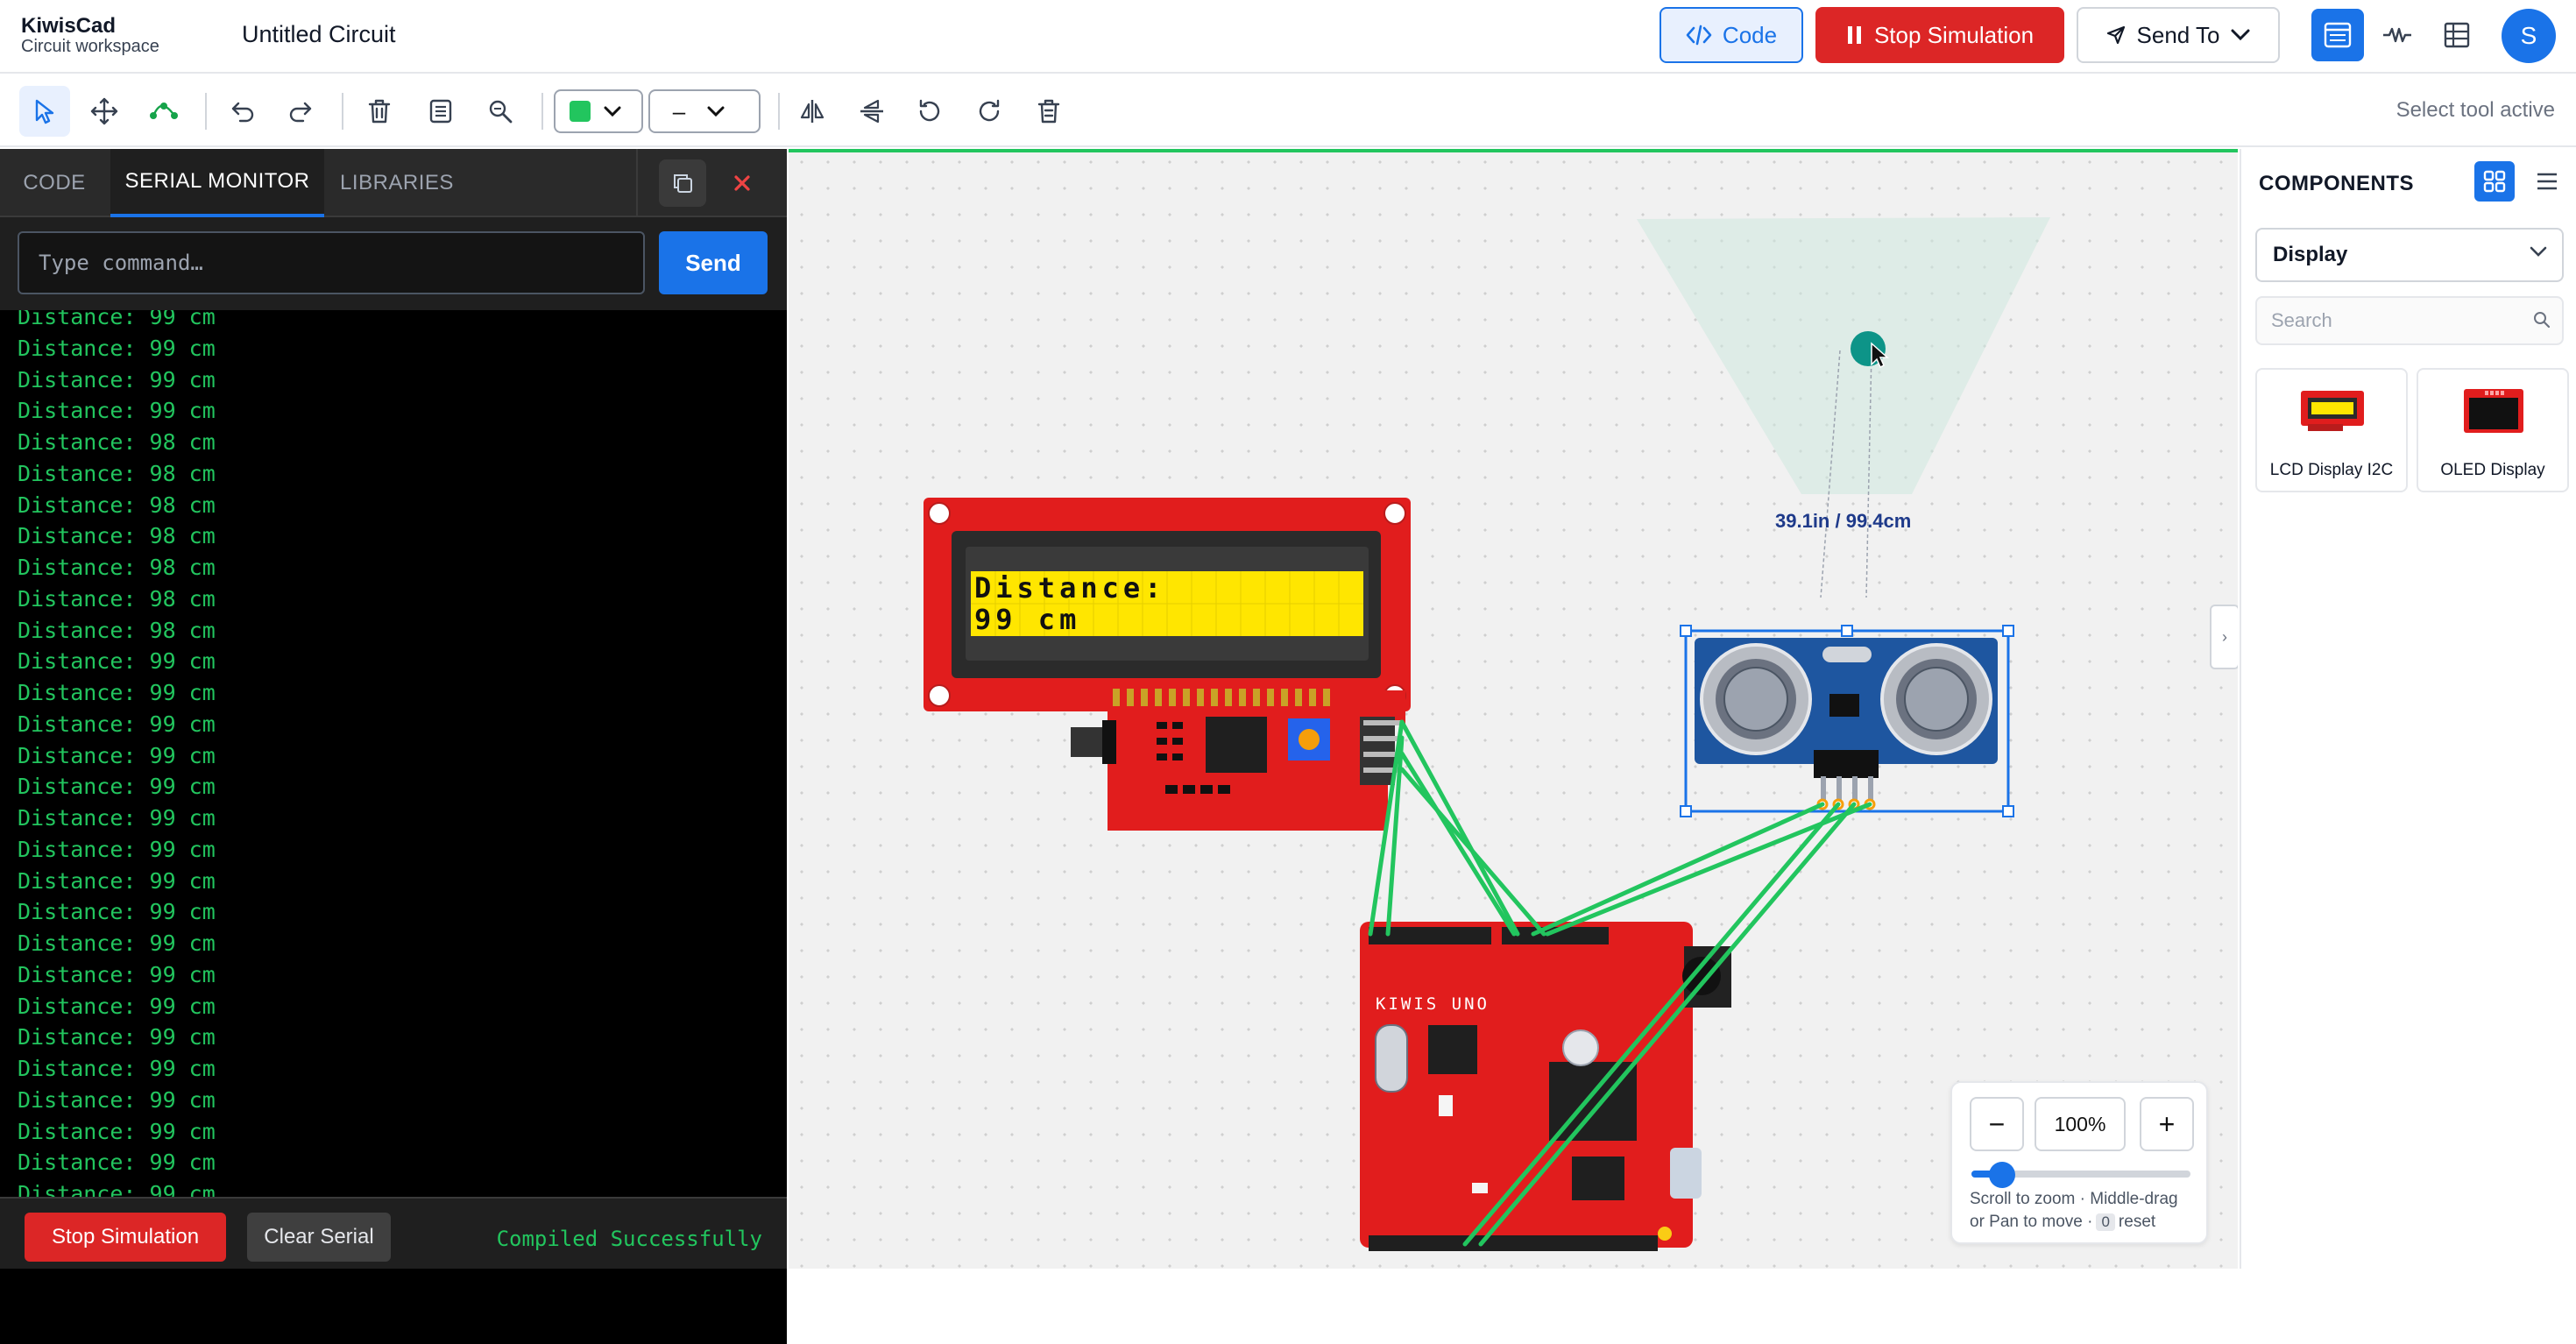 This screenshot has height=1344, width=2576. Describe the element at coordinates (2332, 411) in the screenshot. I see `lcd-display-thumbnail` at that location.